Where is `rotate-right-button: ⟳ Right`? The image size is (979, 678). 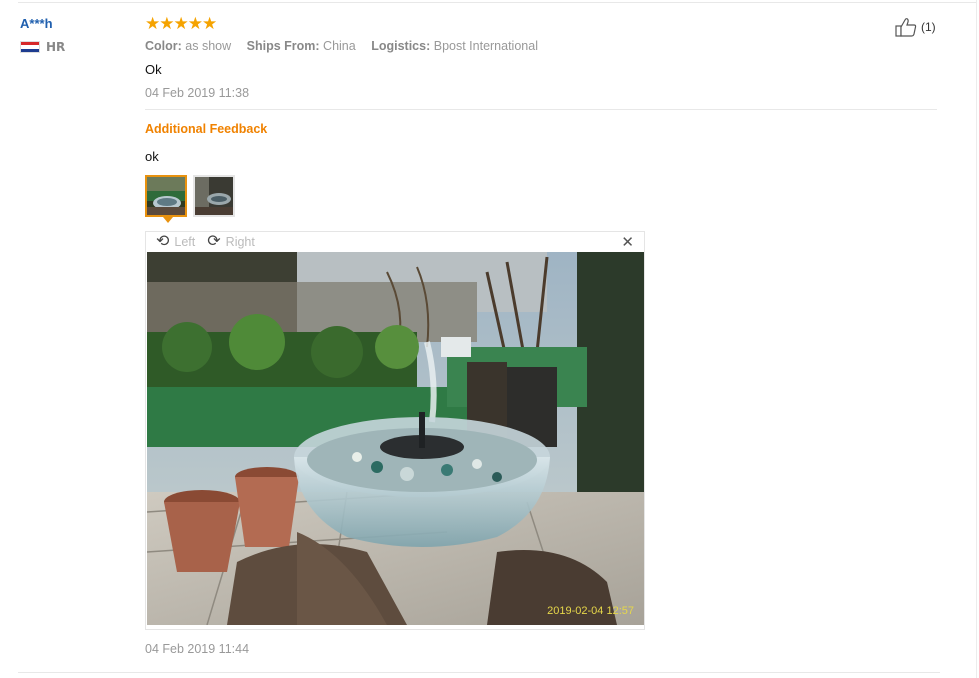
rotate-right-button: ⟳ Right is located at coordinates (231, 242).